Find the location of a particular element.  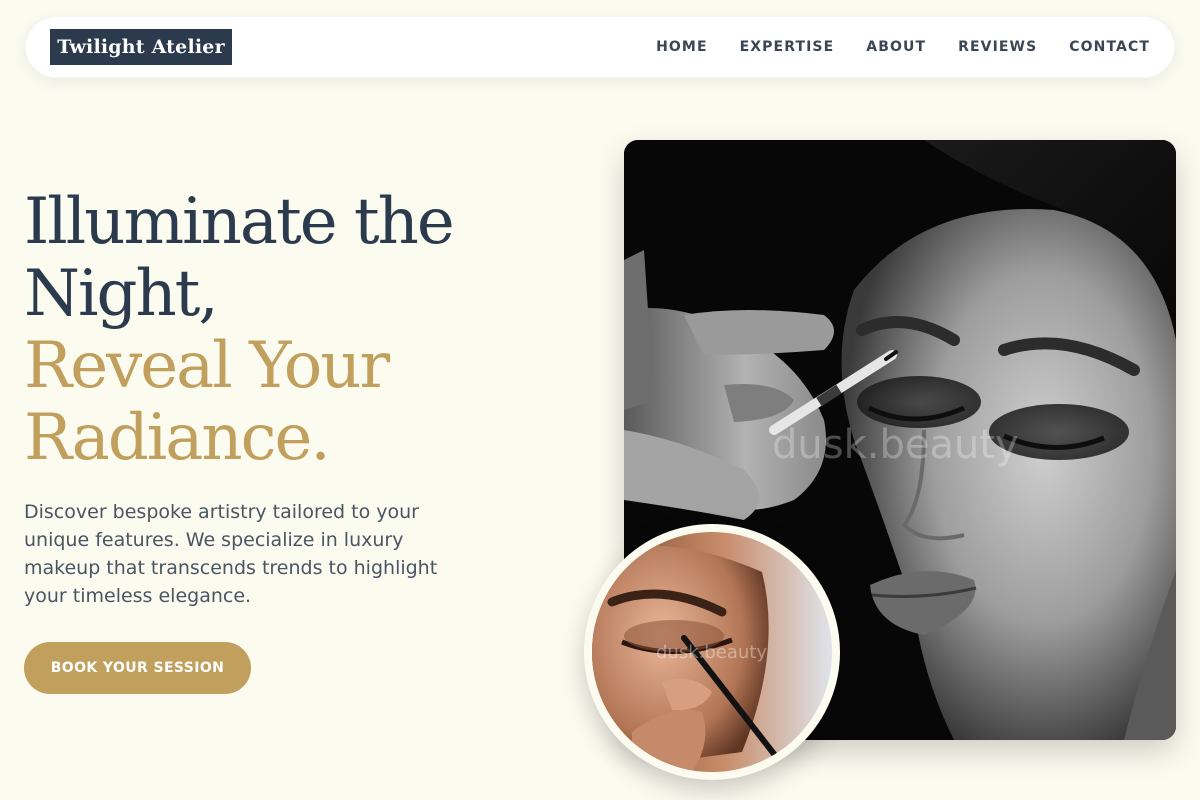

main-nav: HOME EXPERTISE ABOUT REVIEWS CONTACT is located at coordinates (887, 47).